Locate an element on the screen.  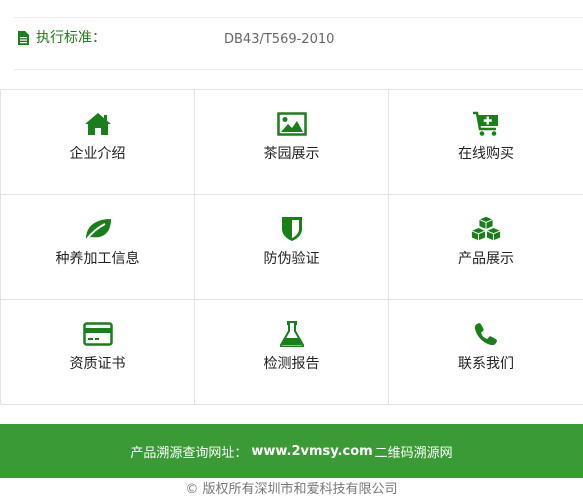
grid-item-label: 资质证书 is located at coordinates (97, 364).